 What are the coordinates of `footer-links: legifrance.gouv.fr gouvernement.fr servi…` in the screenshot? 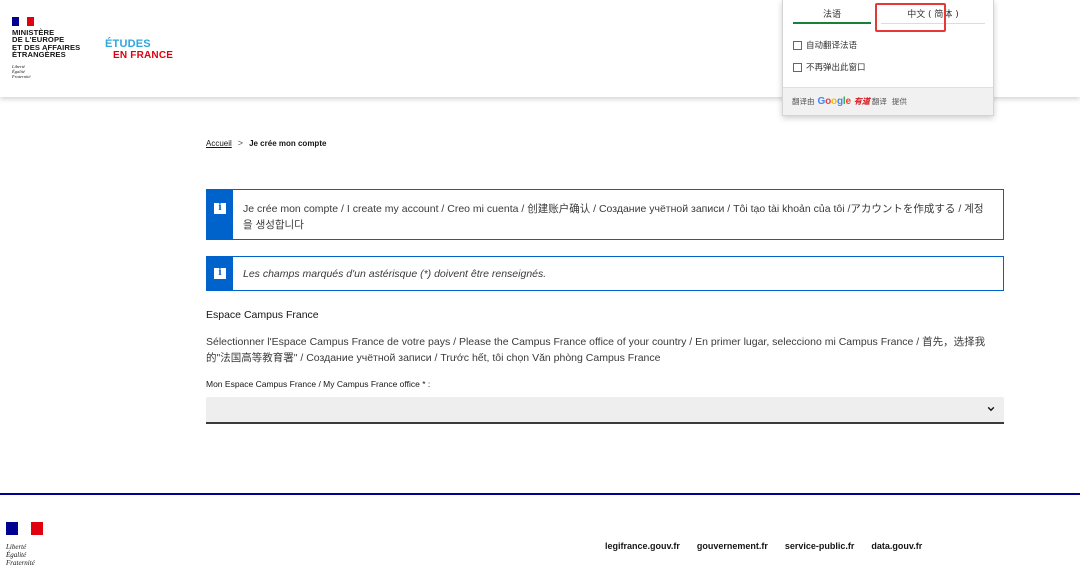 It's located at (772, 546).